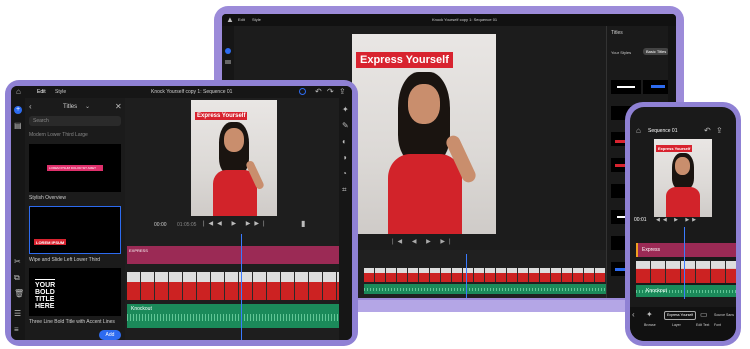 This screenshot has height=349, width=750. What do you see at coordinates (17, 278) in the screenshot?
I see `duplicate-icon: ⧉` at bounding box center [17, 278].